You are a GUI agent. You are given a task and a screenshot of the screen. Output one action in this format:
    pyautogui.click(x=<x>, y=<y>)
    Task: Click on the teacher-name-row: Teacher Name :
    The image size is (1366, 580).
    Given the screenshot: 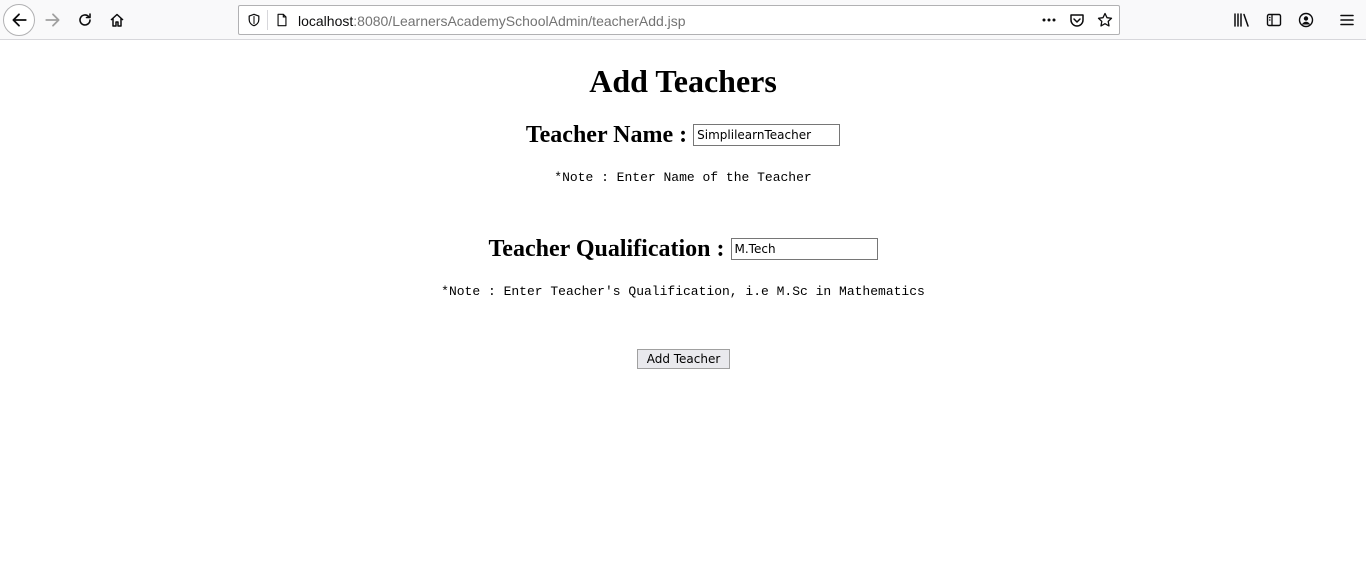 What is the action you would take?
    pyautogui.click(x=683, y=135)
    